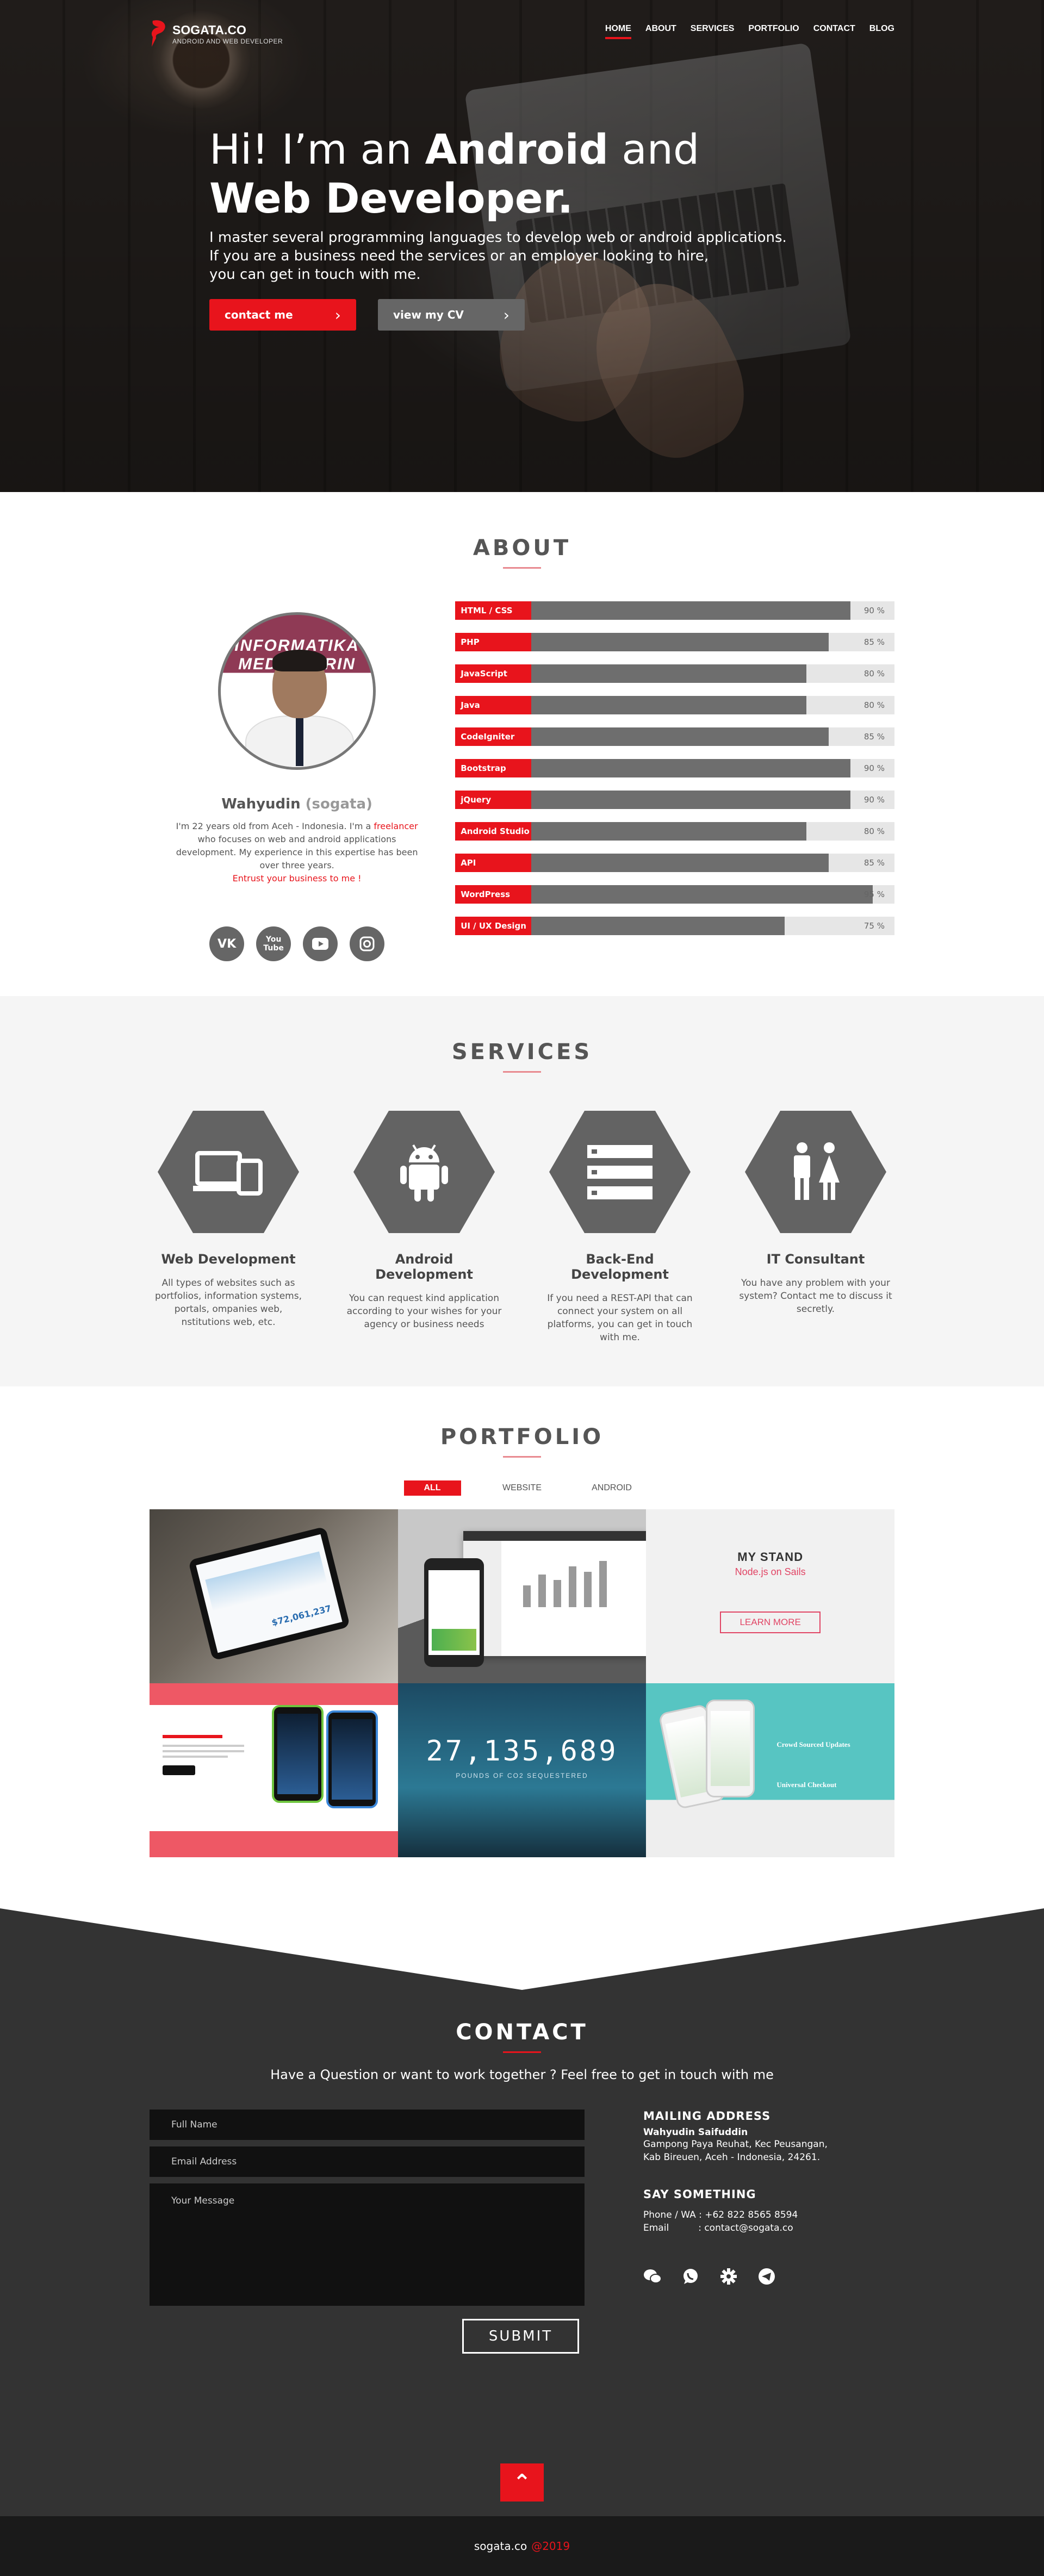 The width and height of the screenshot is (1044, 2576). What do you see at coordinates (674, 642) in the screenshot?
I see `skill-bar: PHP 85 %` at bounding box center [674, 642].